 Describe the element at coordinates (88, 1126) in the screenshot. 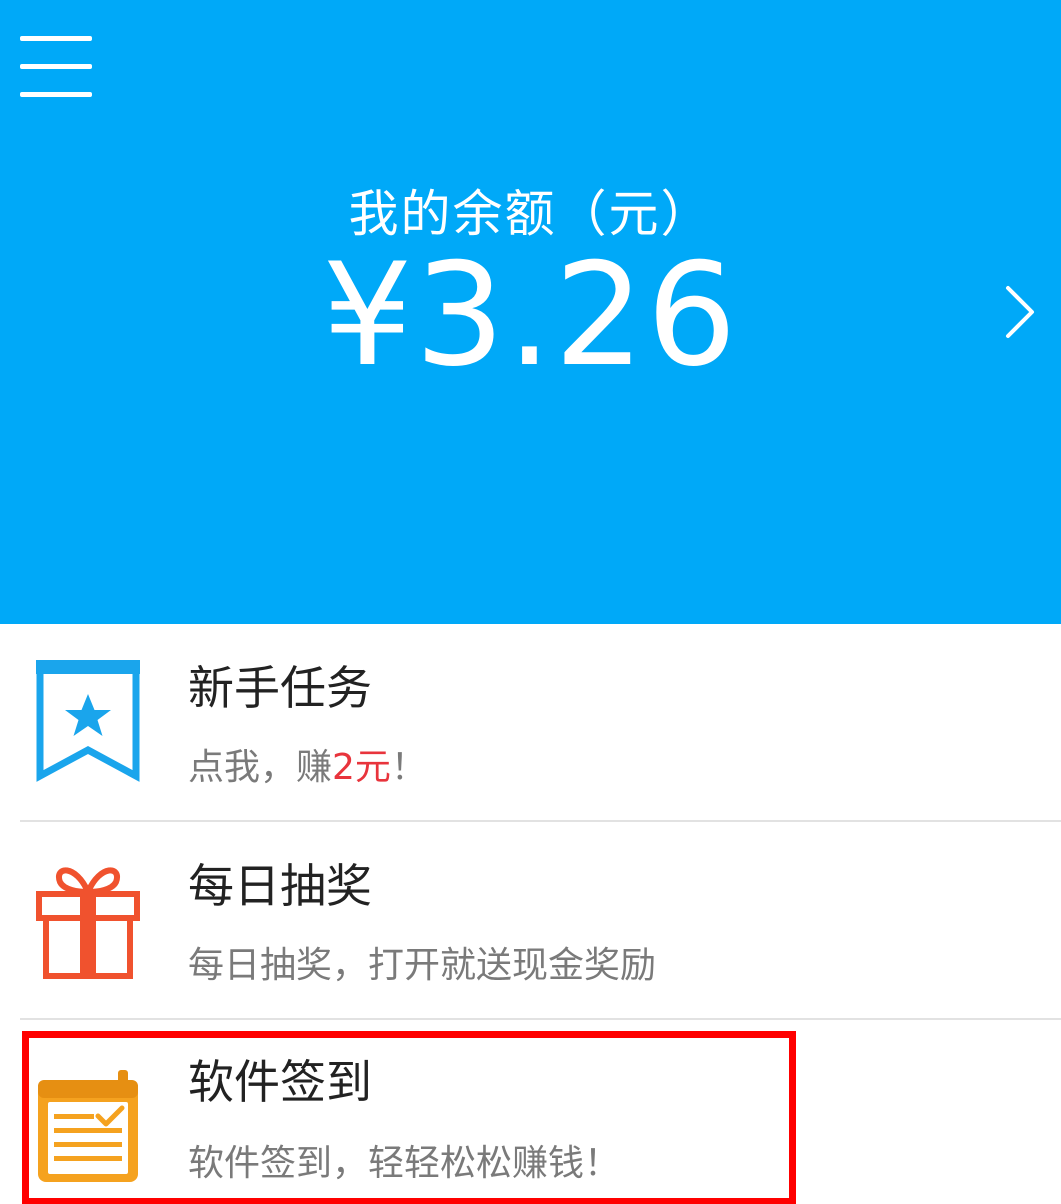

I see `calendar-check-icon` at that location.